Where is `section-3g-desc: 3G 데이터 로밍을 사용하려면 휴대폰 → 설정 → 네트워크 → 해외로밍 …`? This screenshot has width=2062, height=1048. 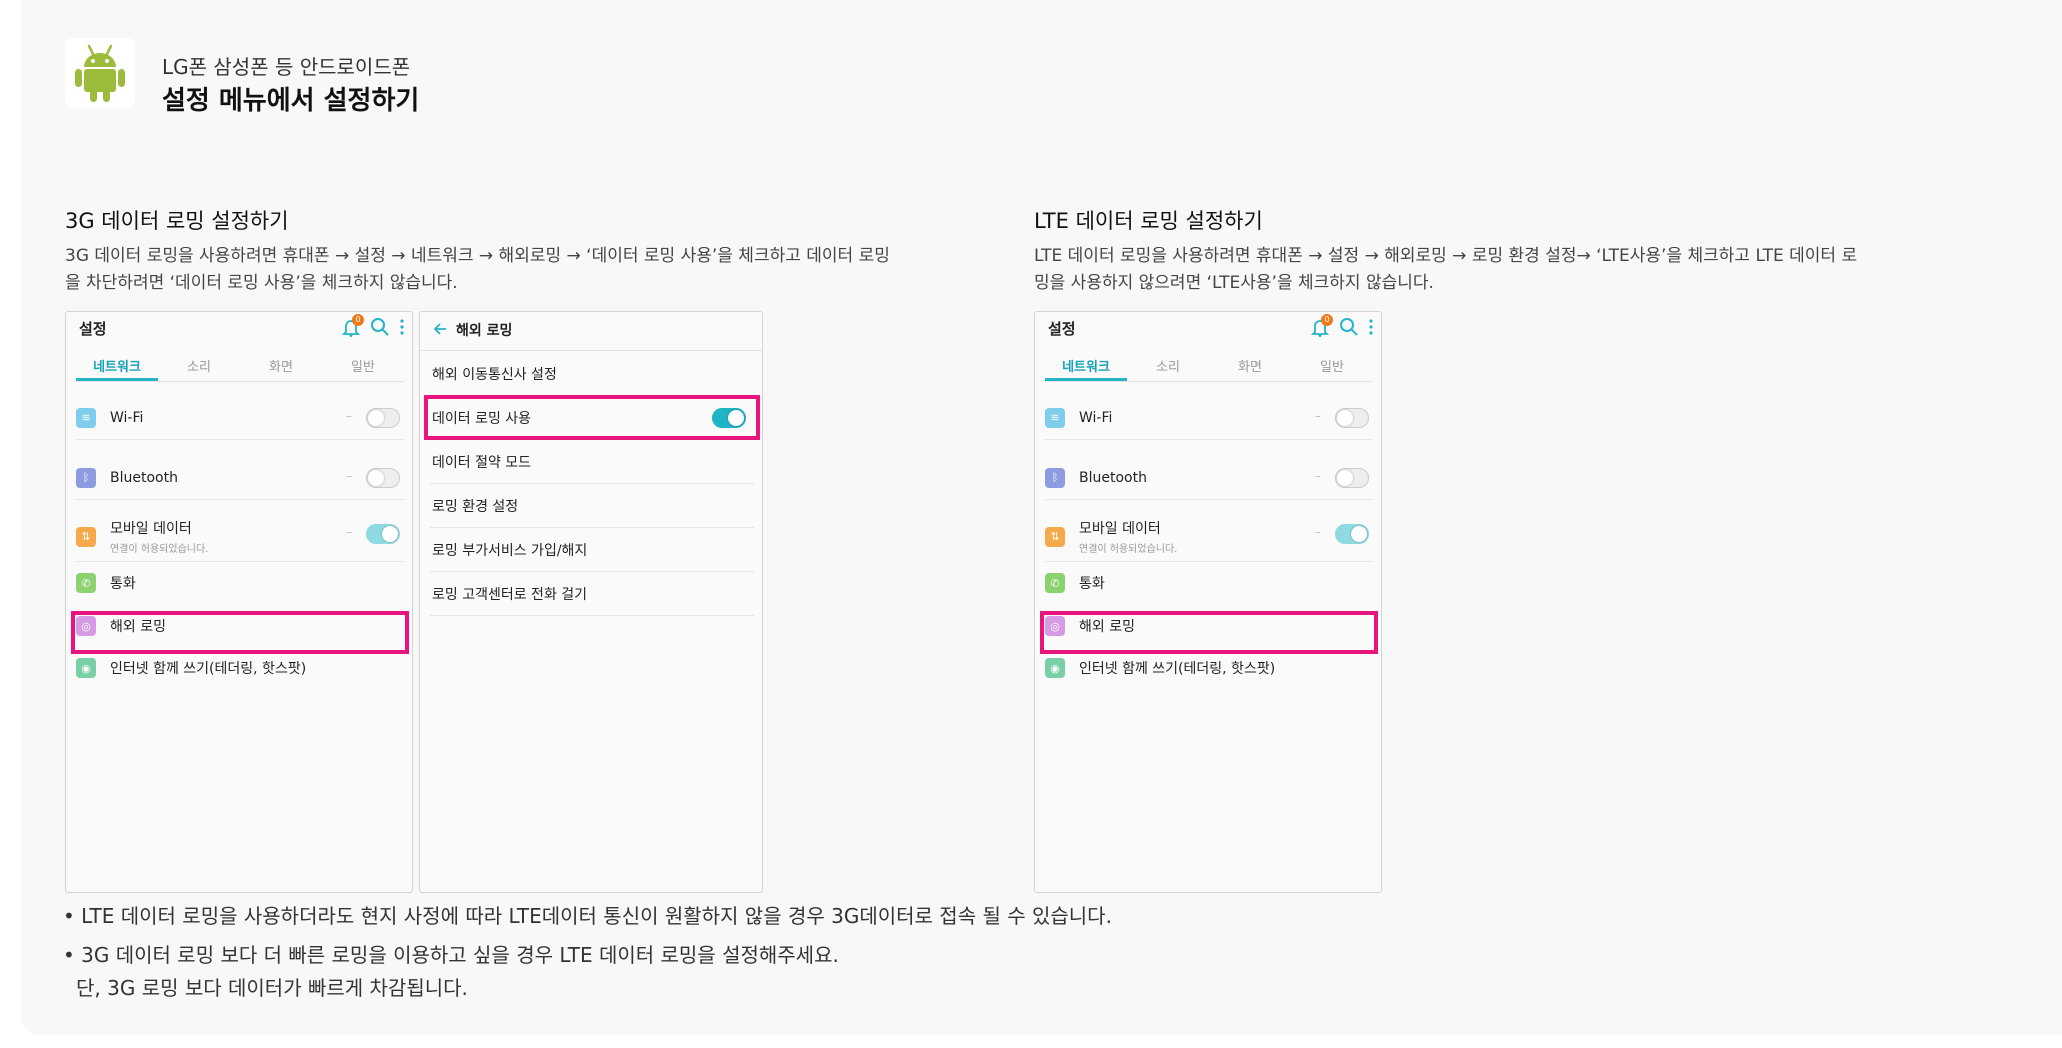
section-3g-desc: 3G 데이터 로밍을 사용하려면 휴대폰 → 설정 → 네트워크 → 해외로밍 … is located at coordinates (515, 270).